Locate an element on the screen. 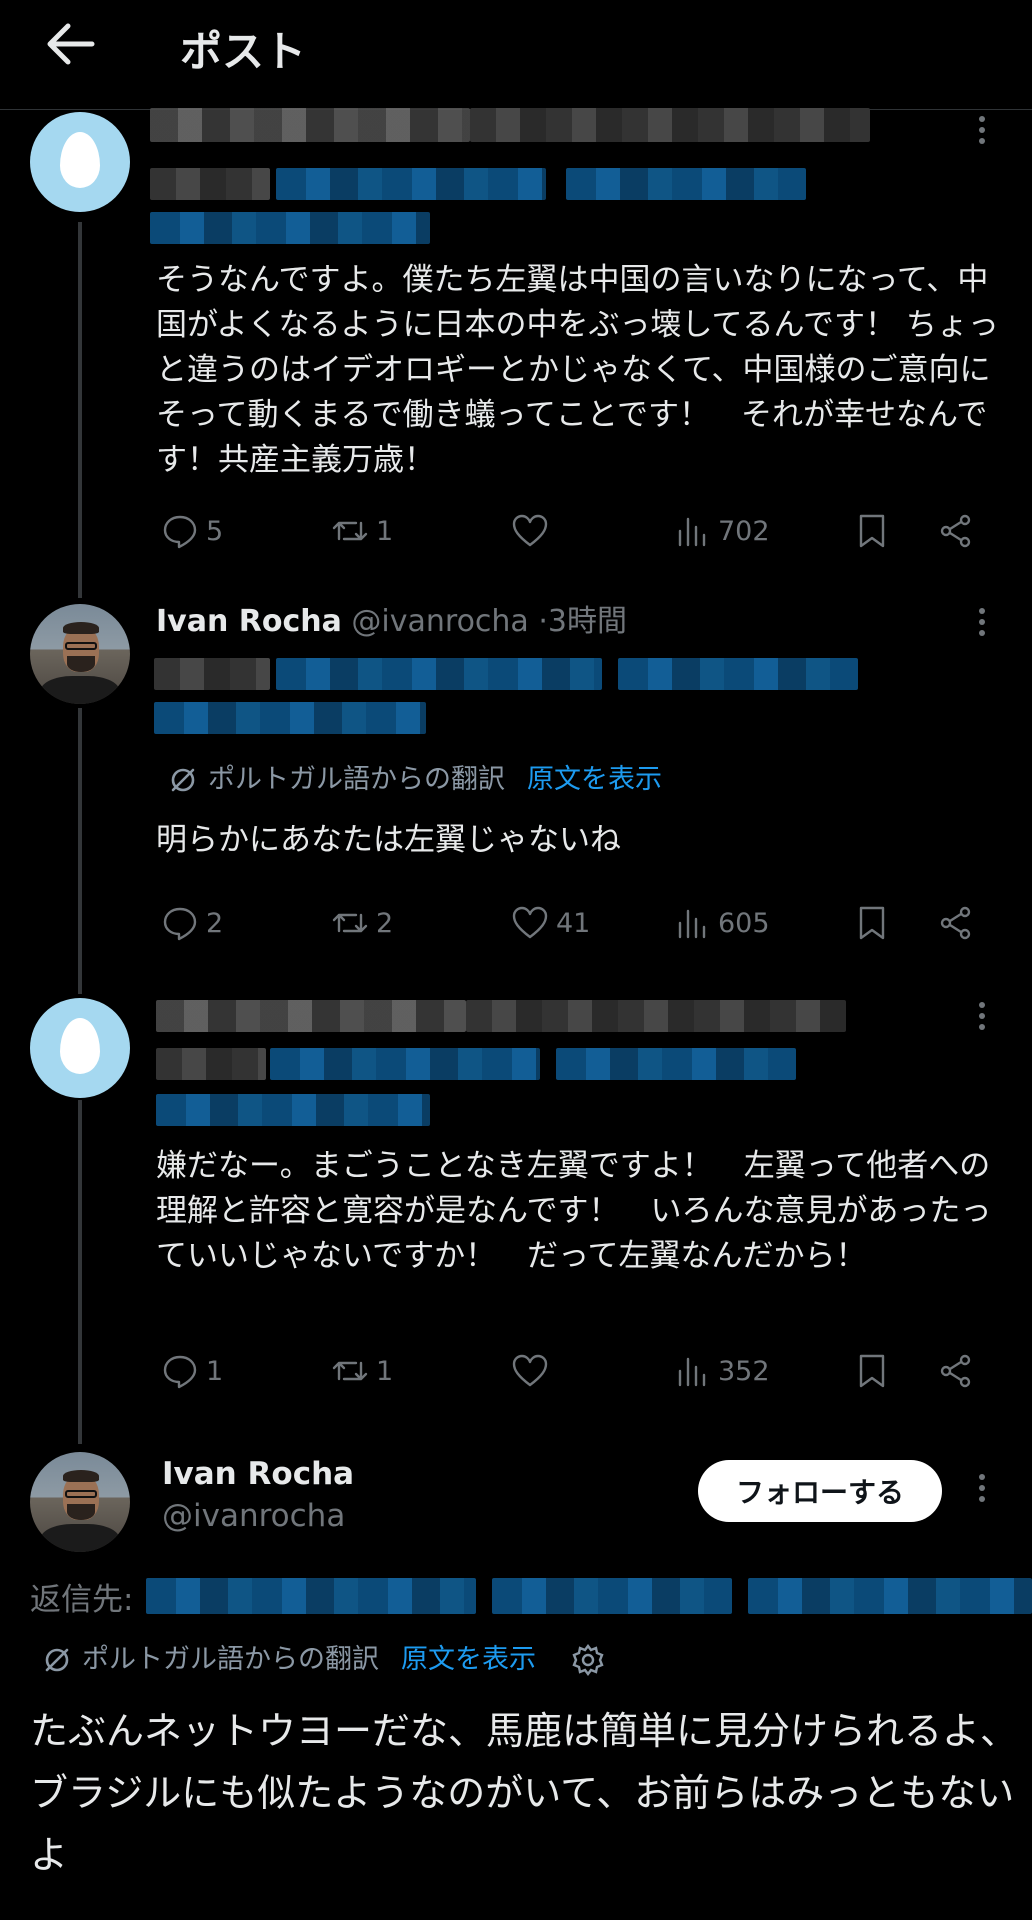  redacted-handle is located at coordinates (670, 125).